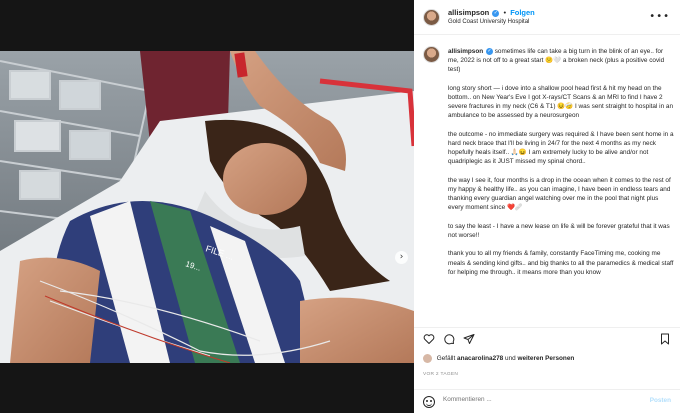 This screenshot has width=680, height=413. What do you see at coordinates (429, 402) in the screenshot?
I see `emoji-icon` at bounding box center [429, 402].